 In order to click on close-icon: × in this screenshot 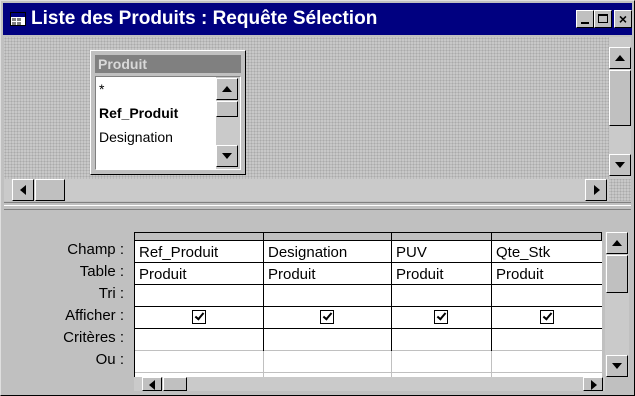, I will do `click(623, 19)`.